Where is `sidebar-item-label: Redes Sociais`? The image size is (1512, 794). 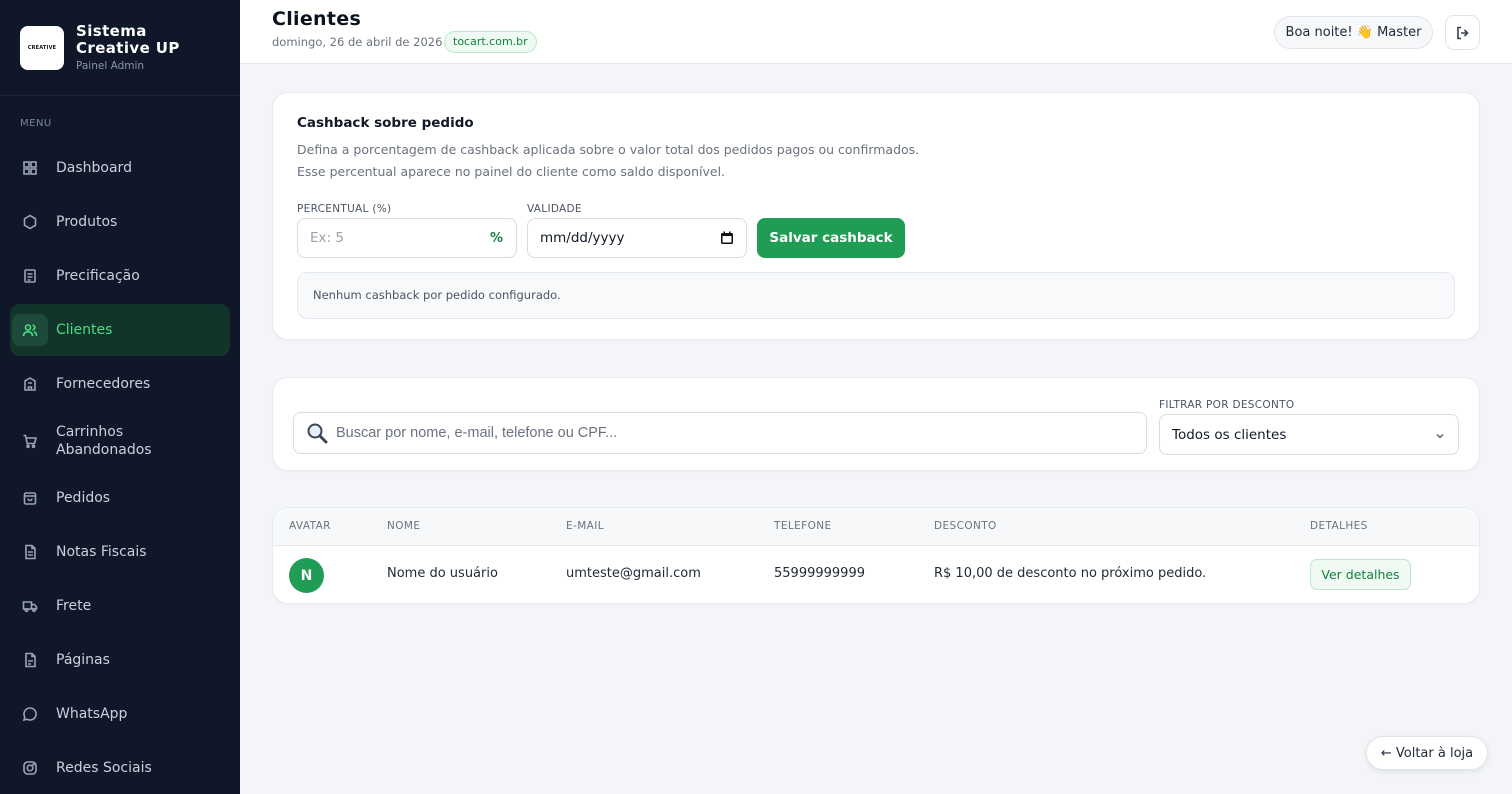
sidebar-item-label: Redes Sociais is located at coordinates (104, 768).